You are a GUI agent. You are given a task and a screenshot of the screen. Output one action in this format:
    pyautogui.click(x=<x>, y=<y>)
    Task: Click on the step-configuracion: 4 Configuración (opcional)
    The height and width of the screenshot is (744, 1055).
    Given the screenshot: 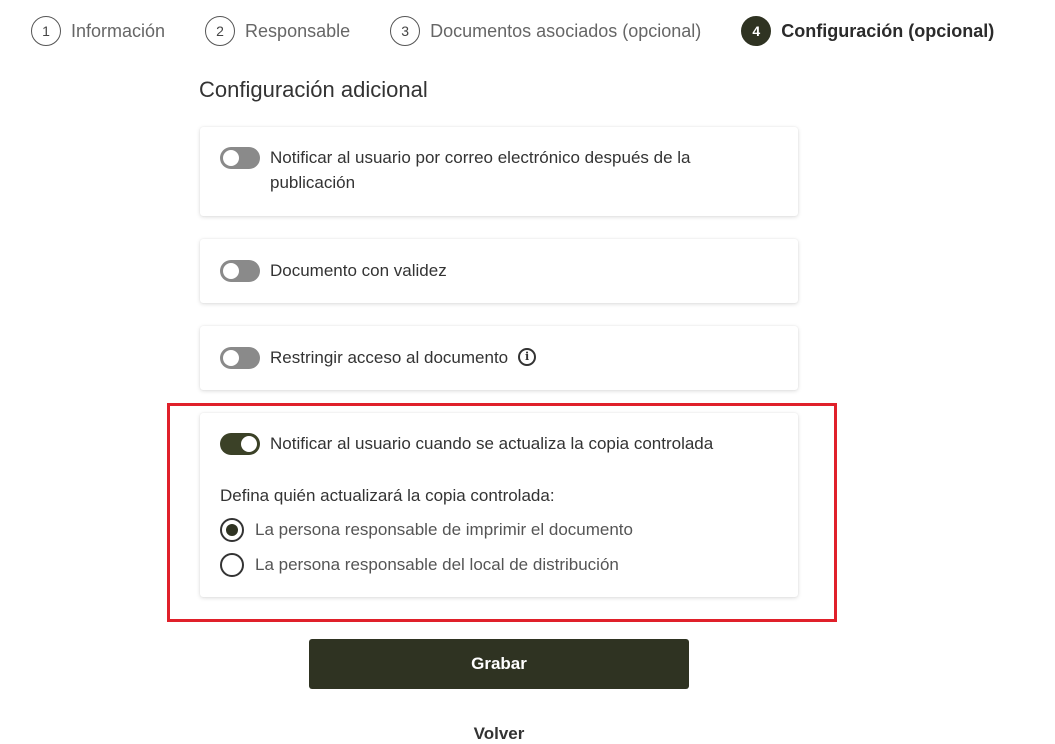 What is the action you would take?
    pyautogui.click(x=867, y=31)
    